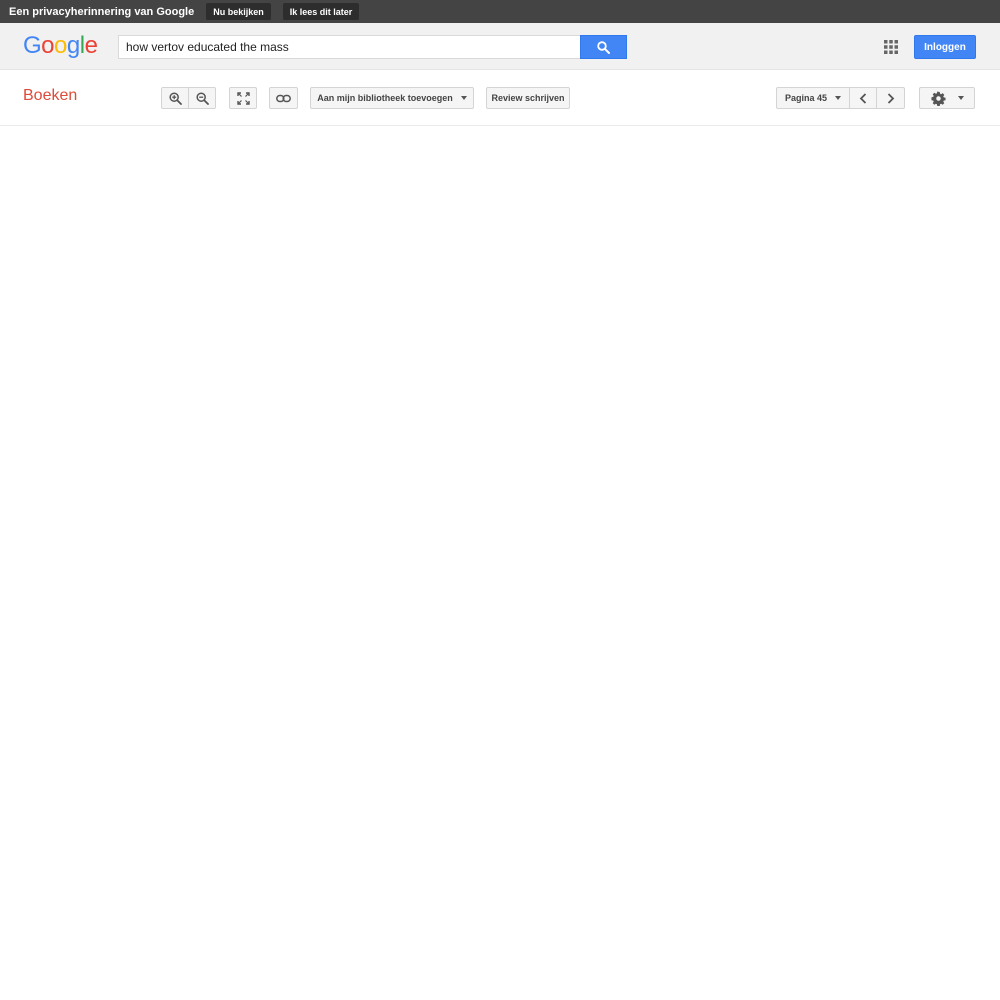 Image resolution: width=1000 pixels, height=1000 pixels. Describe the element at coordinates (238, 11) in the screenshot. I see `review-now-button: Nu bekijken` at that location.